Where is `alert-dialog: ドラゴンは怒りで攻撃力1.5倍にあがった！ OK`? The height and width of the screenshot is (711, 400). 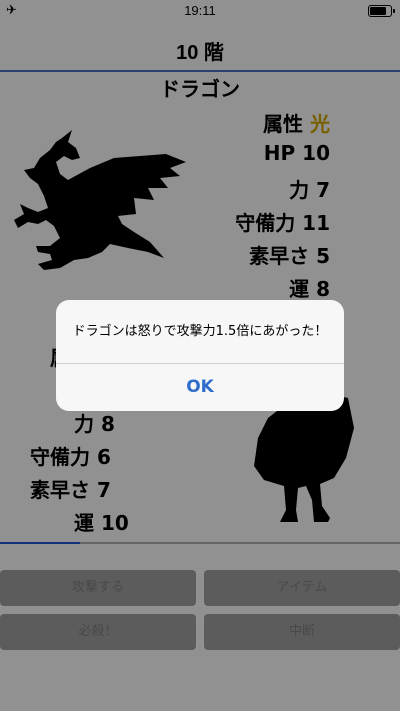
alert-dialog: ドラゴンは怒りで攻撃力1.5倍にあがった！ OK is located at coordinates (200, 355).